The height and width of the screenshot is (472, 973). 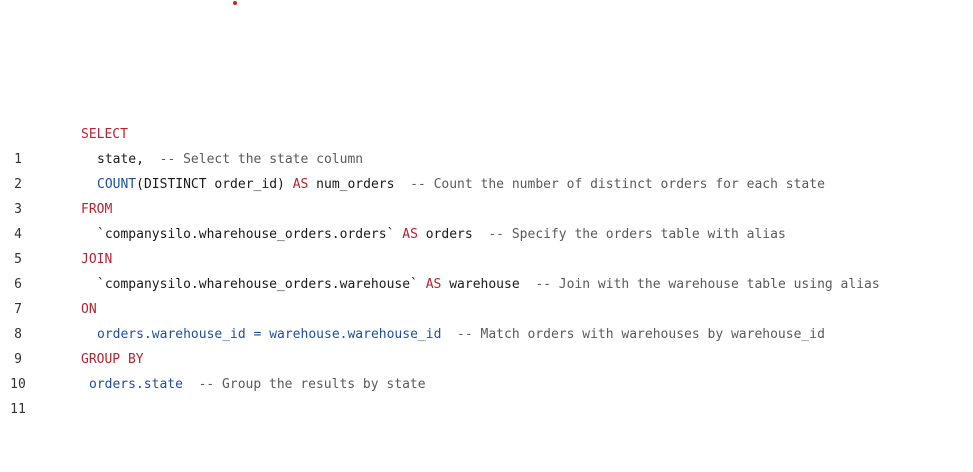 I want to click on code-text: JOIN, so click(x=96, y=259).